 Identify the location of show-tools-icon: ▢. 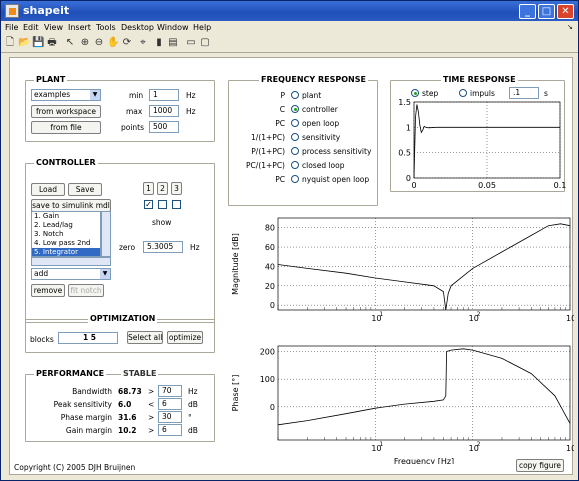
(205, 43).